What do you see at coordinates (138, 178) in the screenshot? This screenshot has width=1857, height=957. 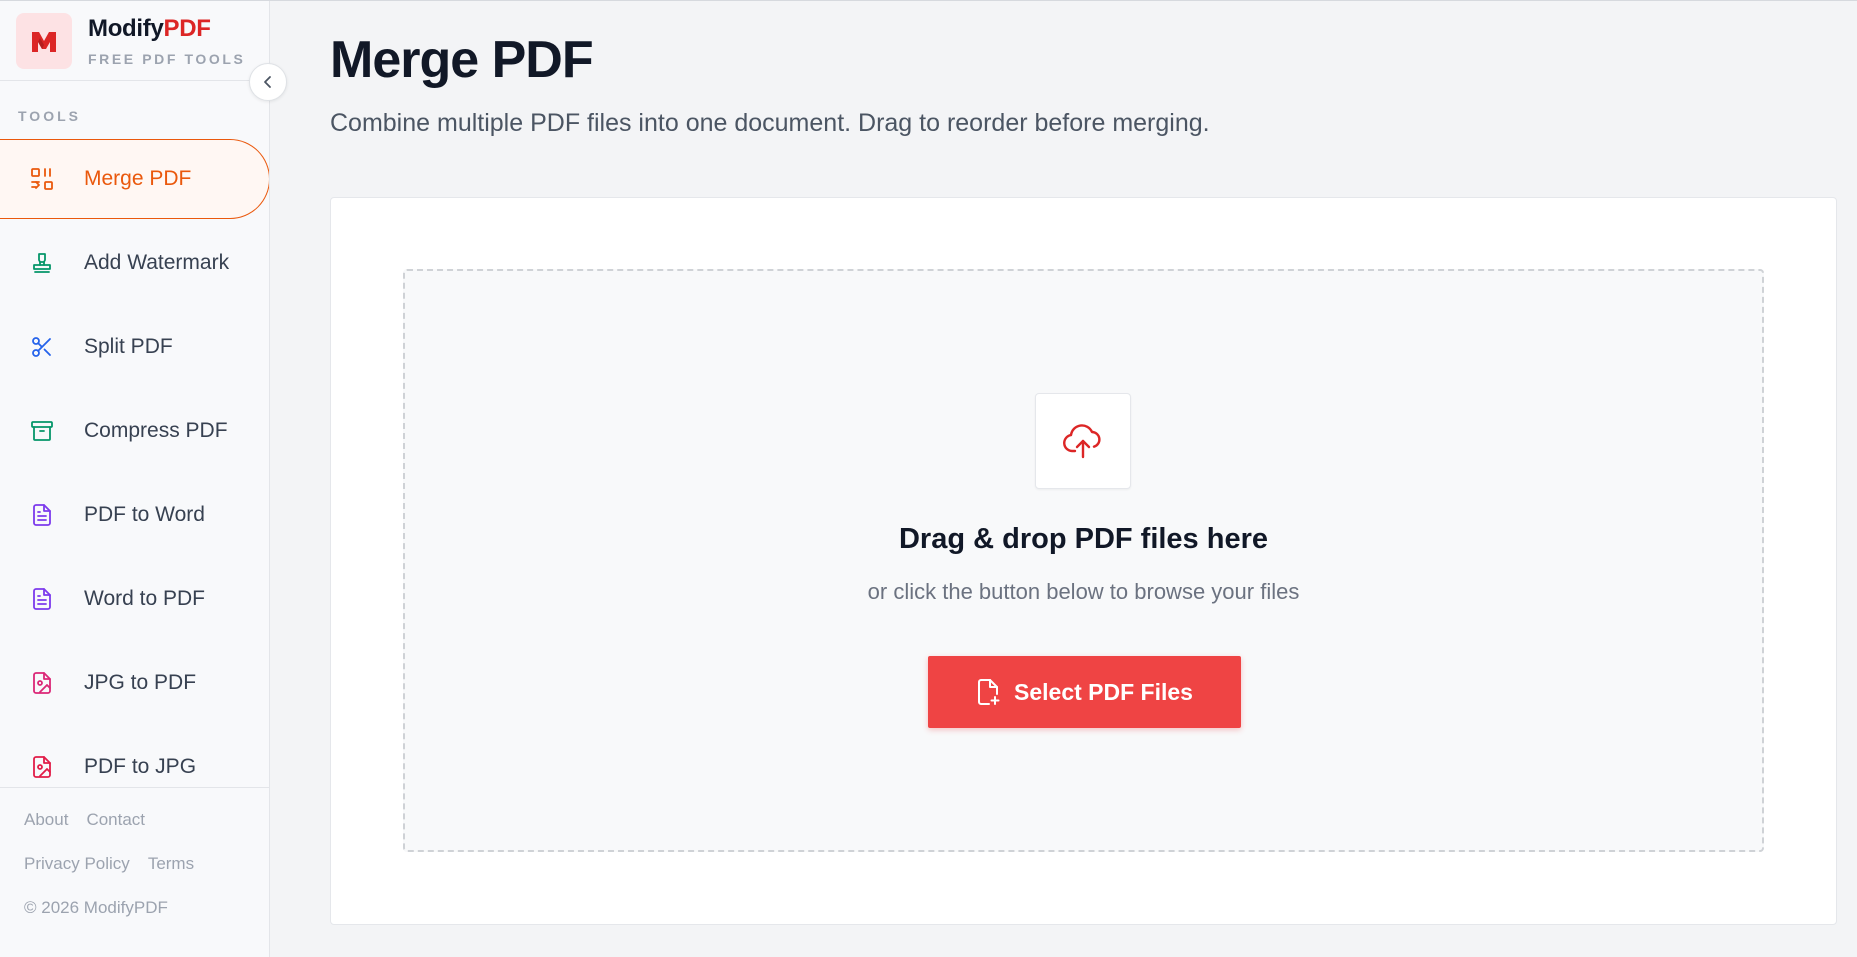 I see `sidebar-item-label: Merge PDF` at bounding box center [138, 178].